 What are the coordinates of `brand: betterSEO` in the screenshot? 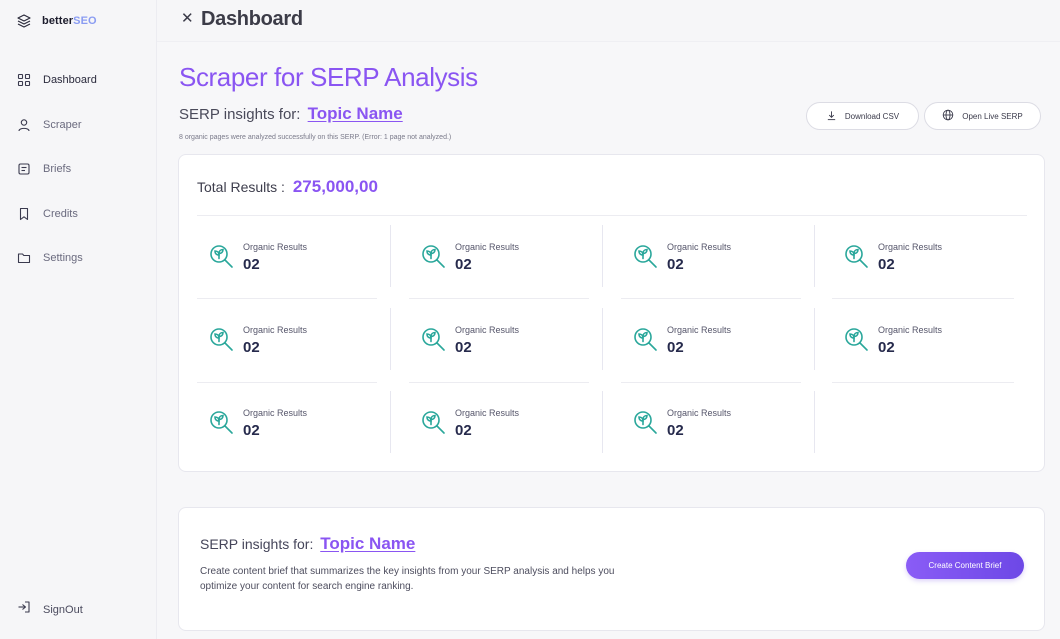 It's located at (56, 21).